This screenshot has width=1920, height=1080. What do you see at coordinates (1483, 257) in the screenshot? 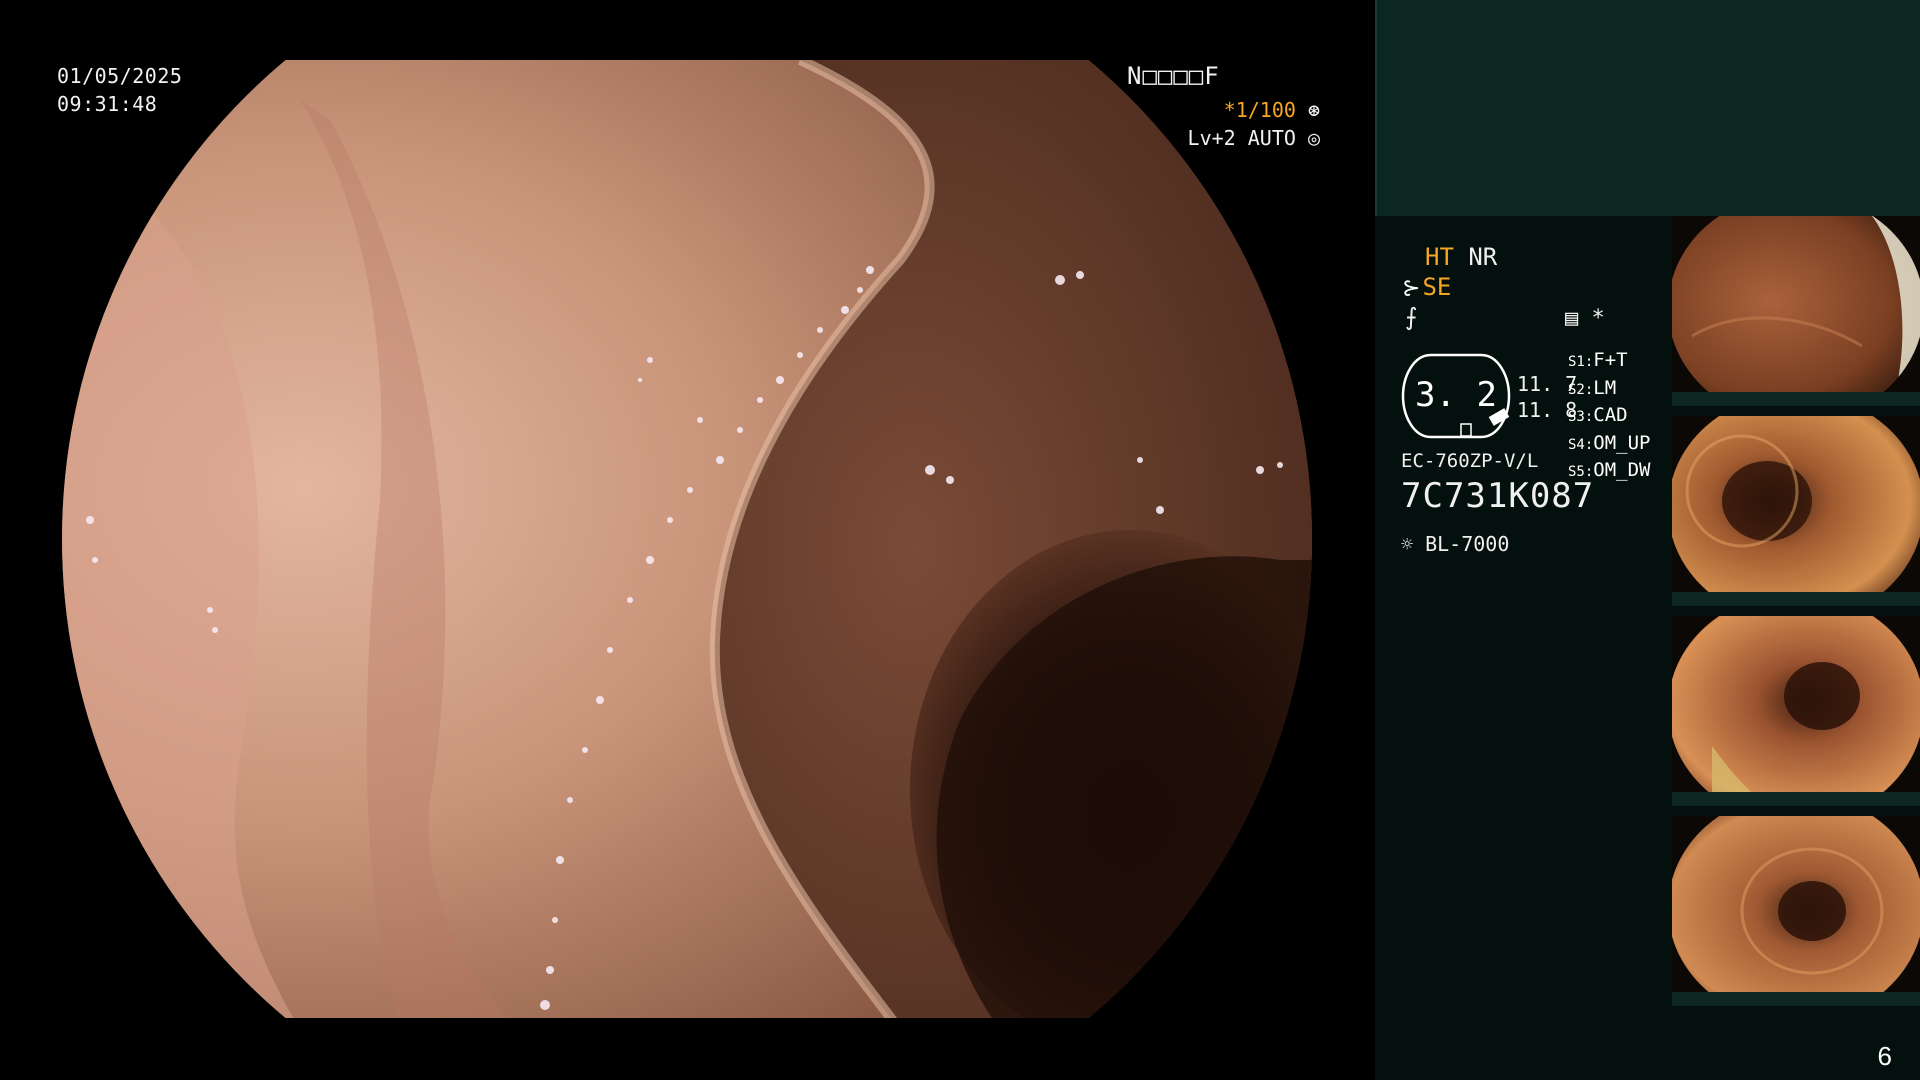
I see `nr-indicator: NR` at bounding box center [1483, 257].